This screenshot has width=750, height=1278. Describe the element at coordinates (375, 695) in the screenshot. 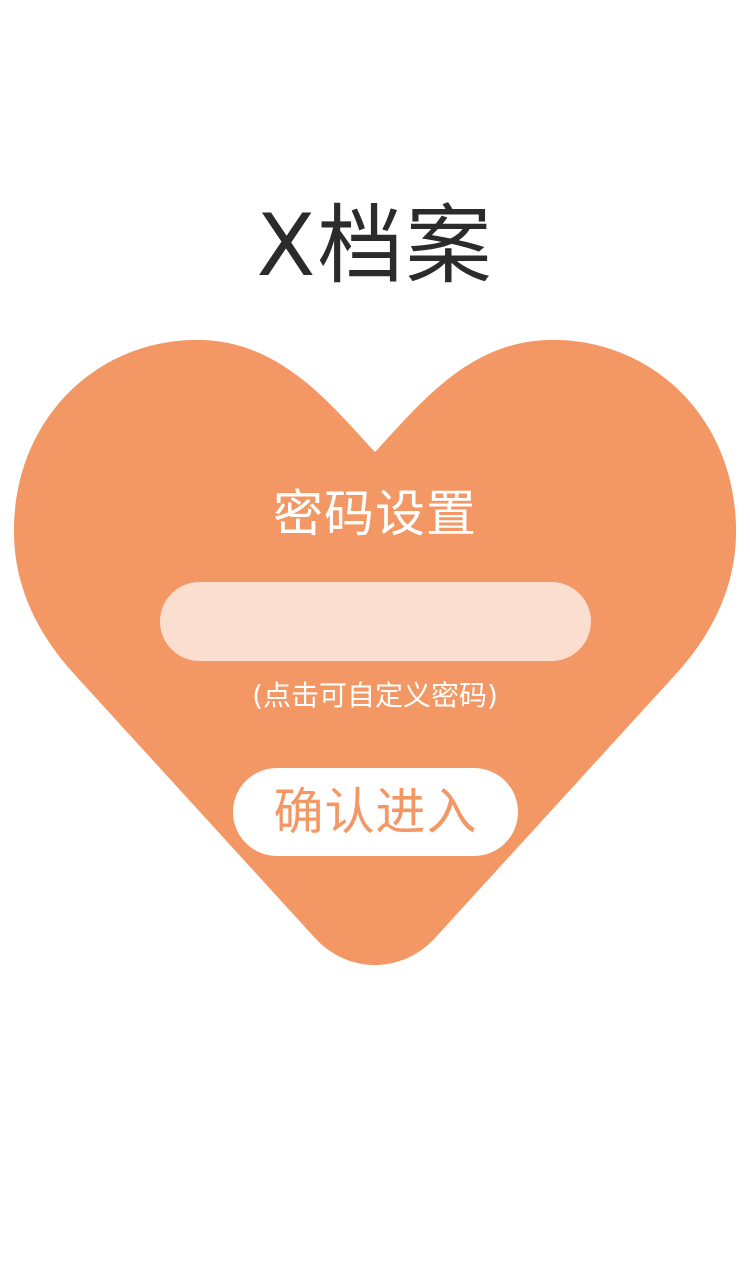

I see `password-hint: (点击可自定义密码)` at that location.